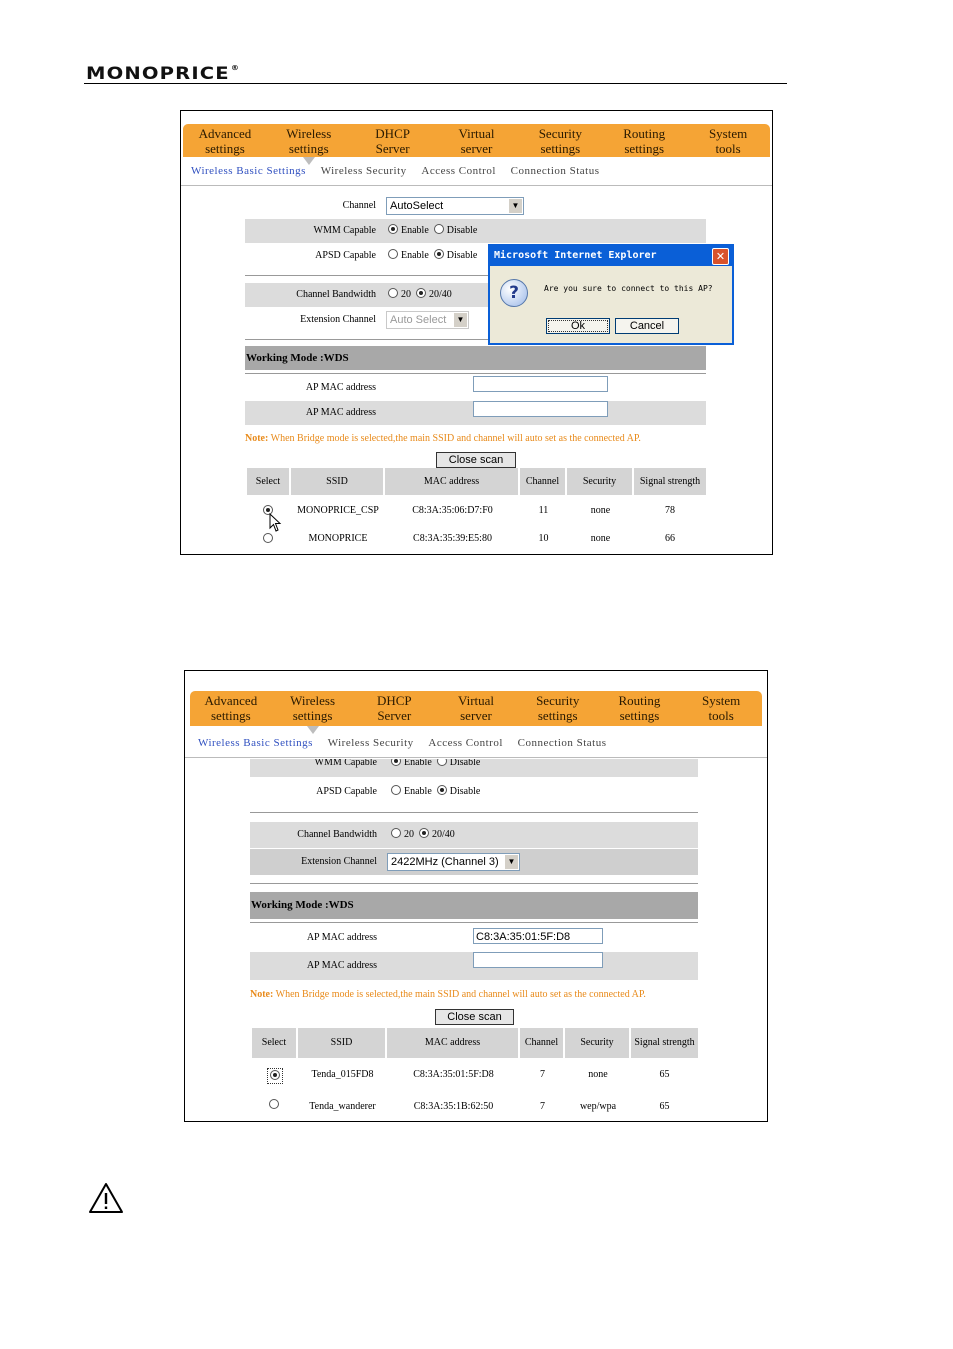 Image resolution: width=953 pixels, height=1349 pixels. I want to click on col-channel-header: Channel, so click(542, 1043).